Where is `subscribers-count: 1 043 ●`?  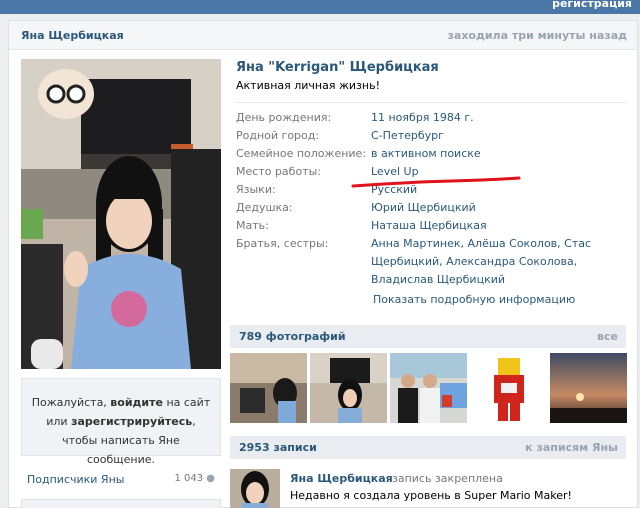 subscribers-count: 1 043 ● is located at coordinates (194, 478).